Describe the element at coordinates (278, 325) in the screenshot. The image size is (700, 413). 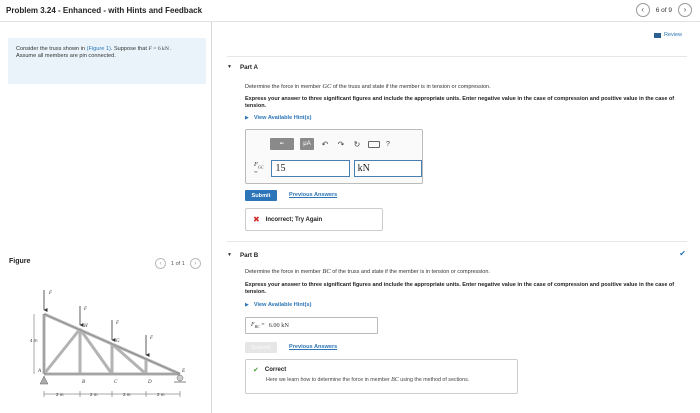
I see `answer-value: 6.00 kN` at that location.